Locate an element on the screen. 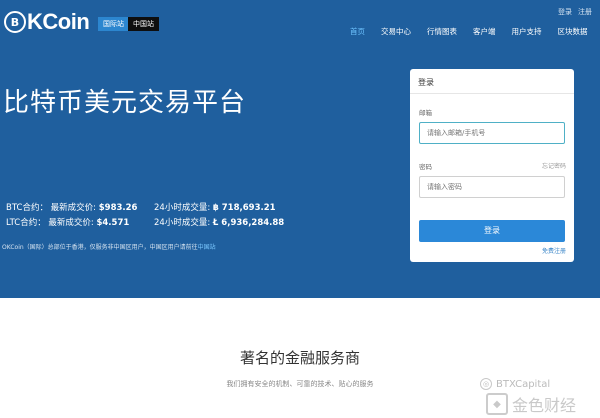 Image resolution: width=600 pixels, height=418 pixels. nav-support: 用户支持 is located at coordinates (527, 31).